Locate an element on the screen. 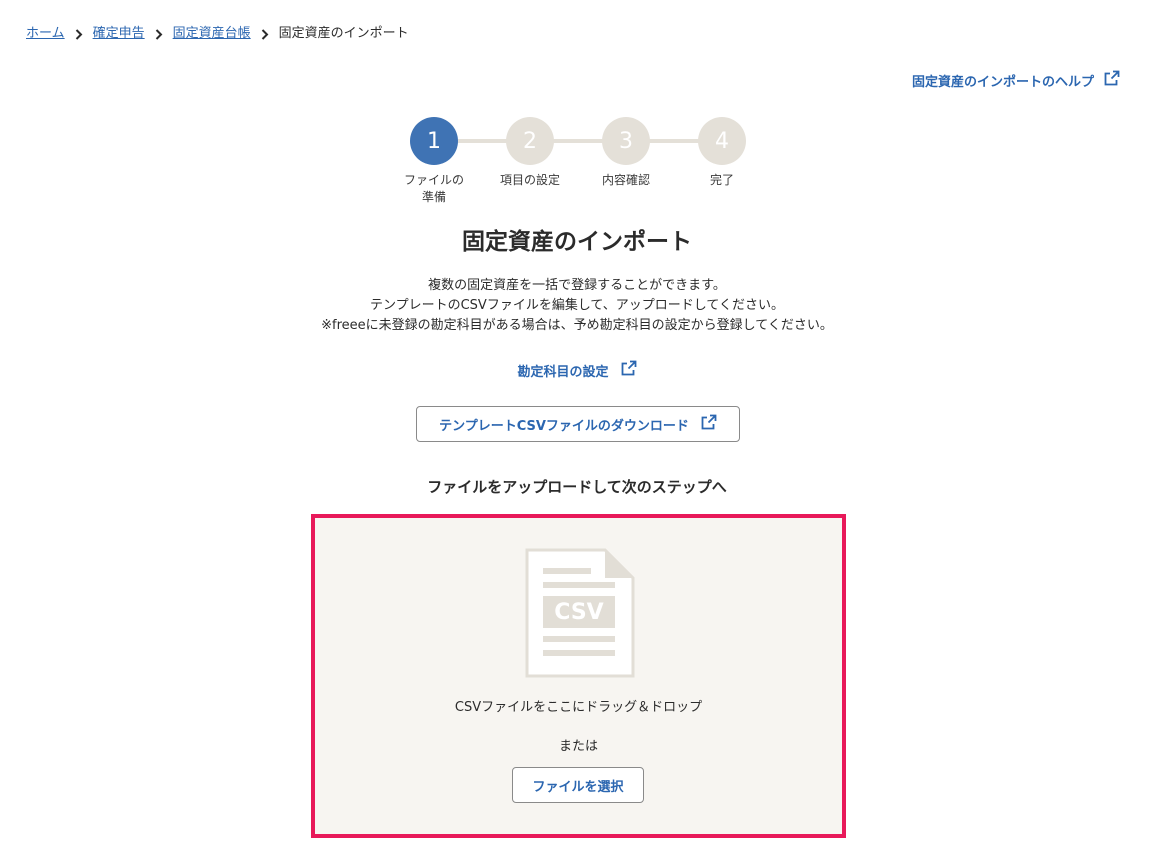  step-label: 完了 is located at coordinates (721, 180).